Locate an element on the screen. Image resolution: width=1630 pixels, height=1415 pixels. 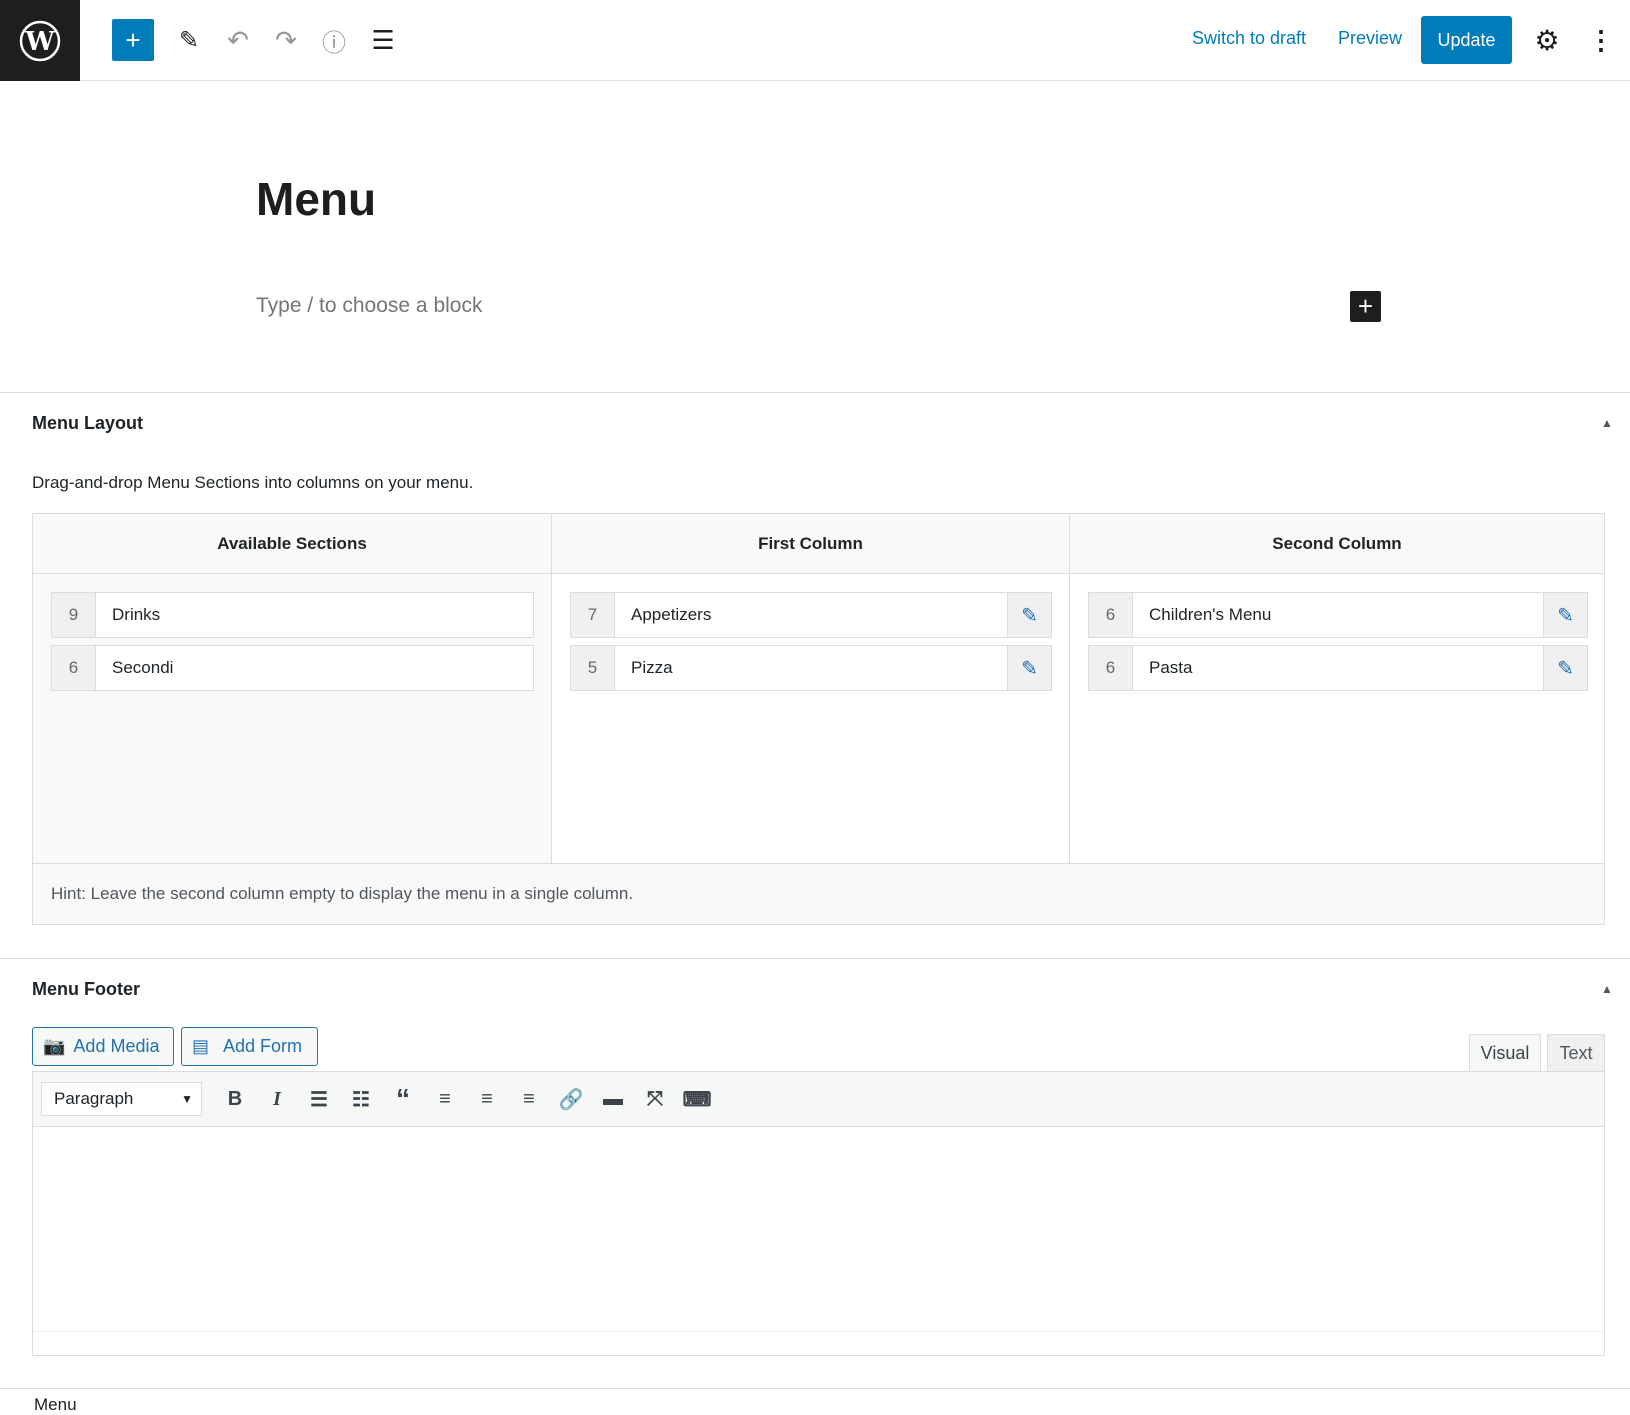
section-item: 9 Drinks is located at coordinates (292, 615).